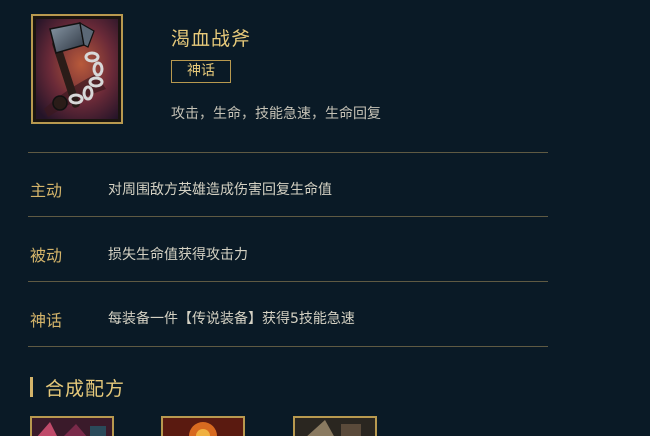  Describe the element at coordinates (276, 114) in the screenshot. I see `item-stat-tags: 攻击，生命，技能急速，生命回复` at that location.